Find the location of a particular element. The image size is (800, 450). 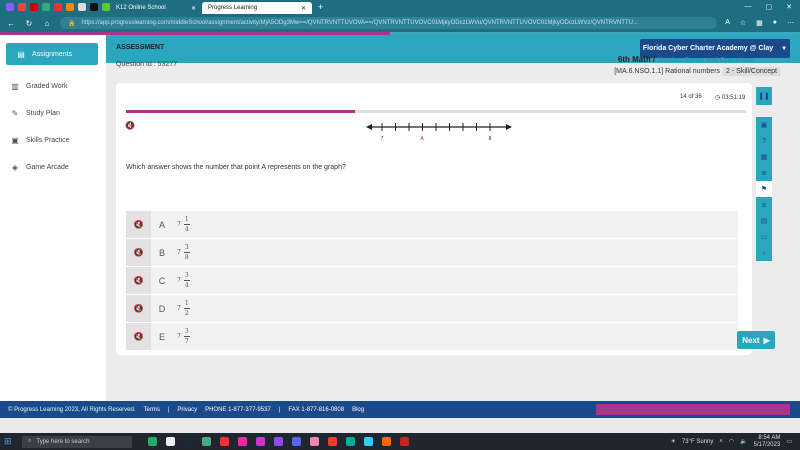

discord-icon is located at coordinates (296, 441).